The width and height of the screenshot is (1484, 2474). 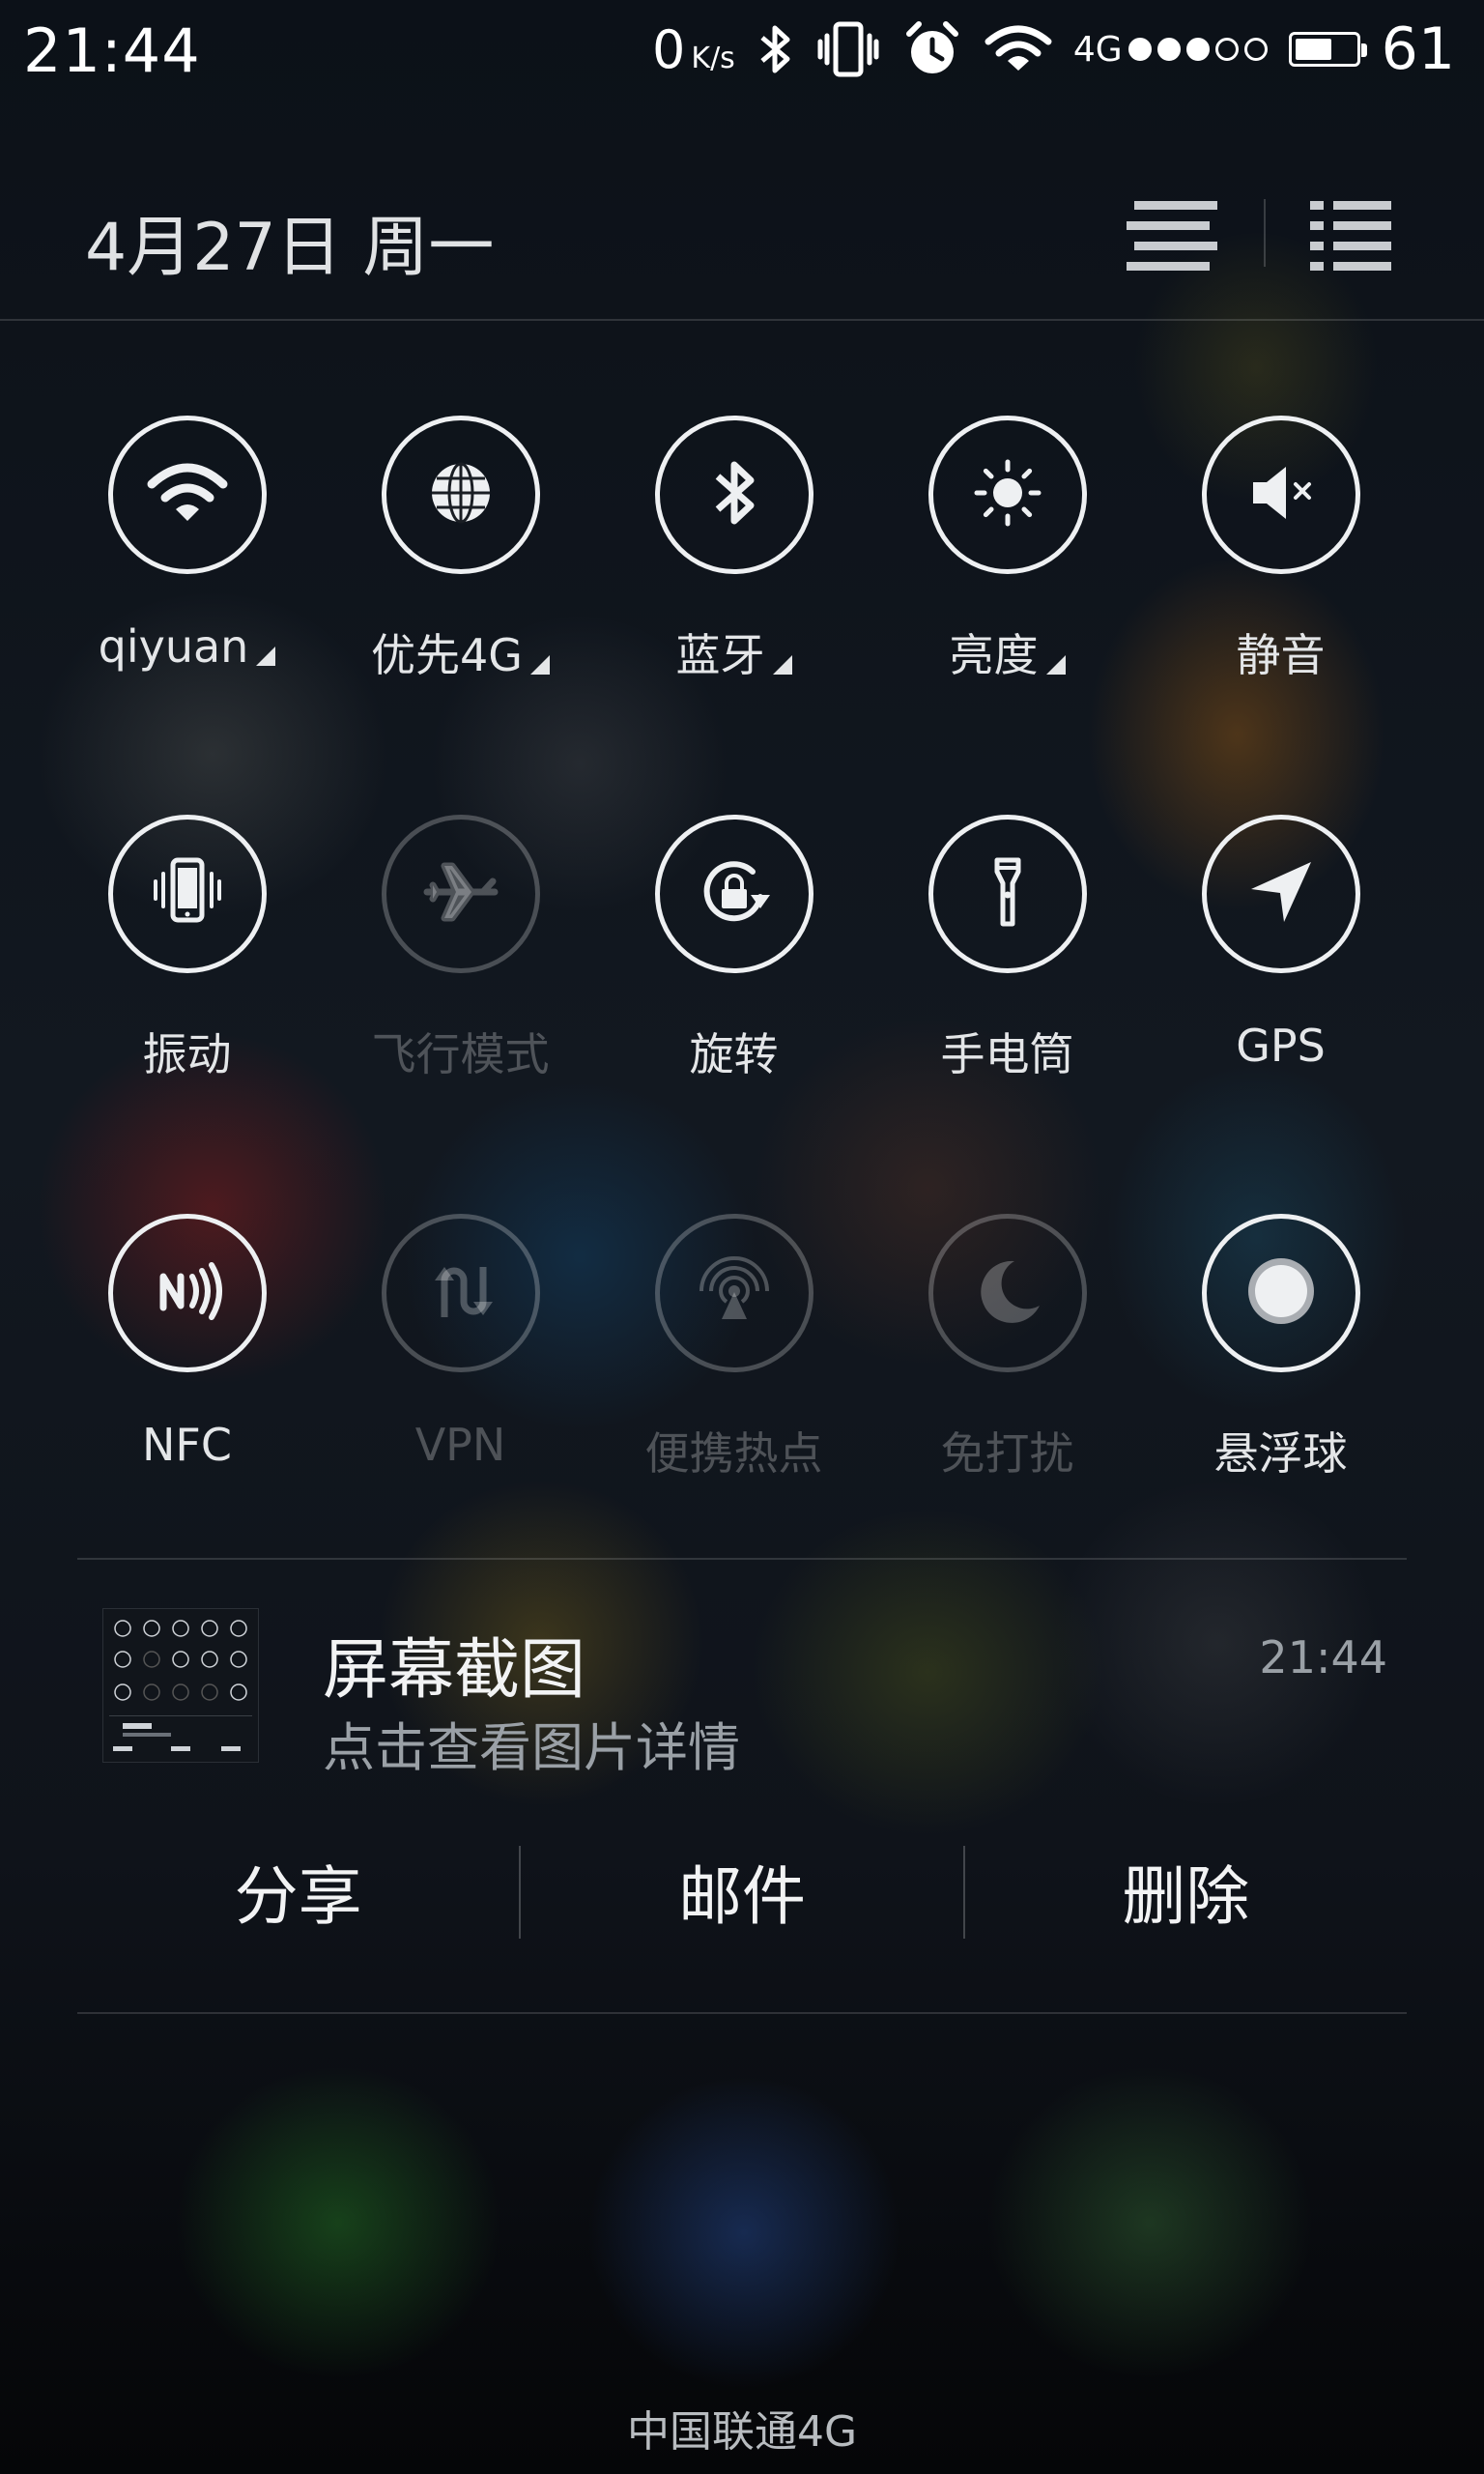 I want to click on quick-setting-tile: 优先4G, so click(x=461, y=560).